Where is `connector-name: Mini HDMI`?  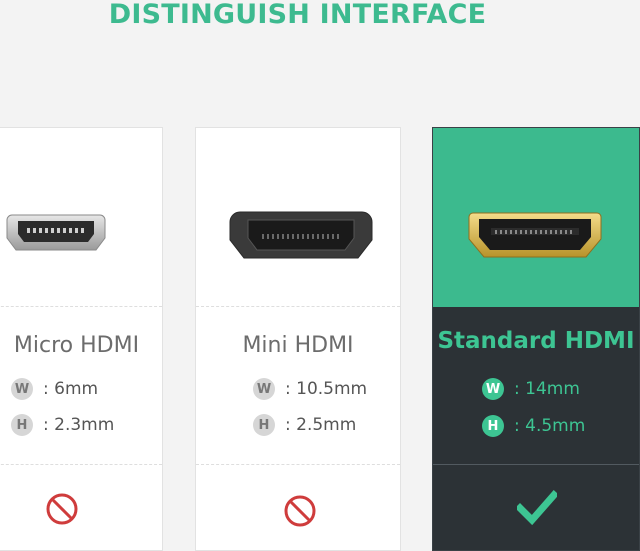
connector-name: Mini HDMI is located at coordinates (298, 345).